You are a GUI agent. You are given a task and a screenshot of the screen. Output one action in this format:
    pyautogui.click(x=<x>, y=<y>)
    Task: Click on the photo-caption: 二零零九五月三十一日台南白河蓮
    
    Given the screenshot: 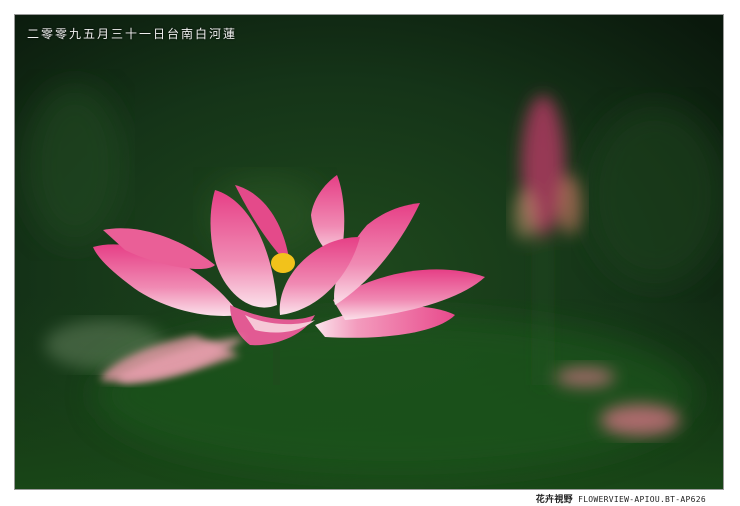 What is the action you would take?
    pyautogui.click(x=132, y=34)
    